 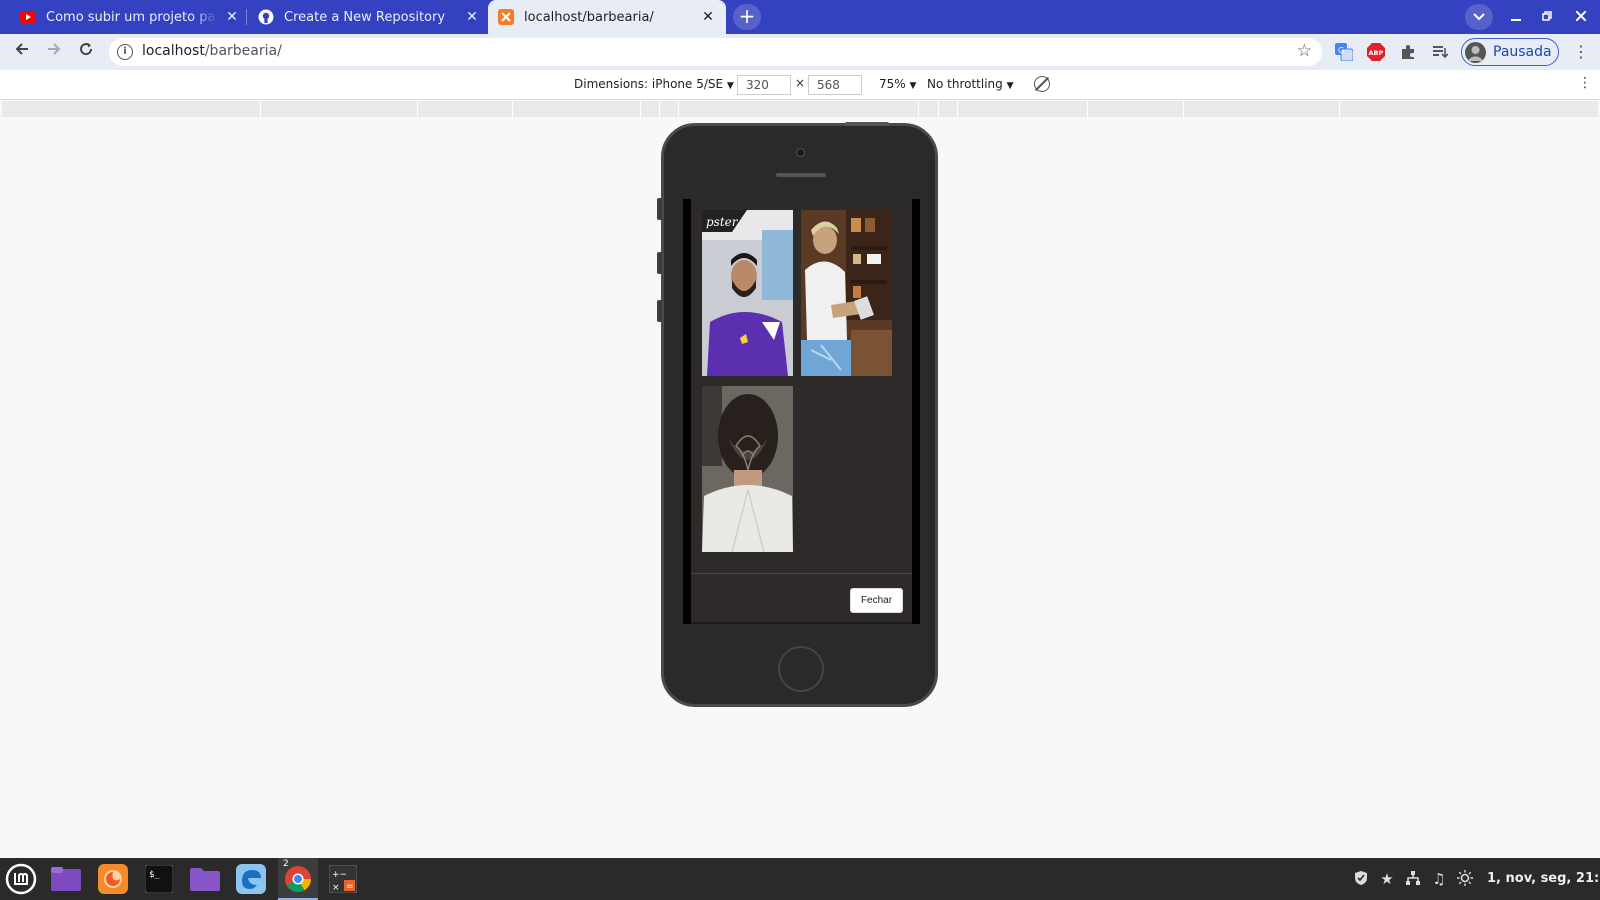 I want to click on reading-list-icon, so click(x=1440, y=52).